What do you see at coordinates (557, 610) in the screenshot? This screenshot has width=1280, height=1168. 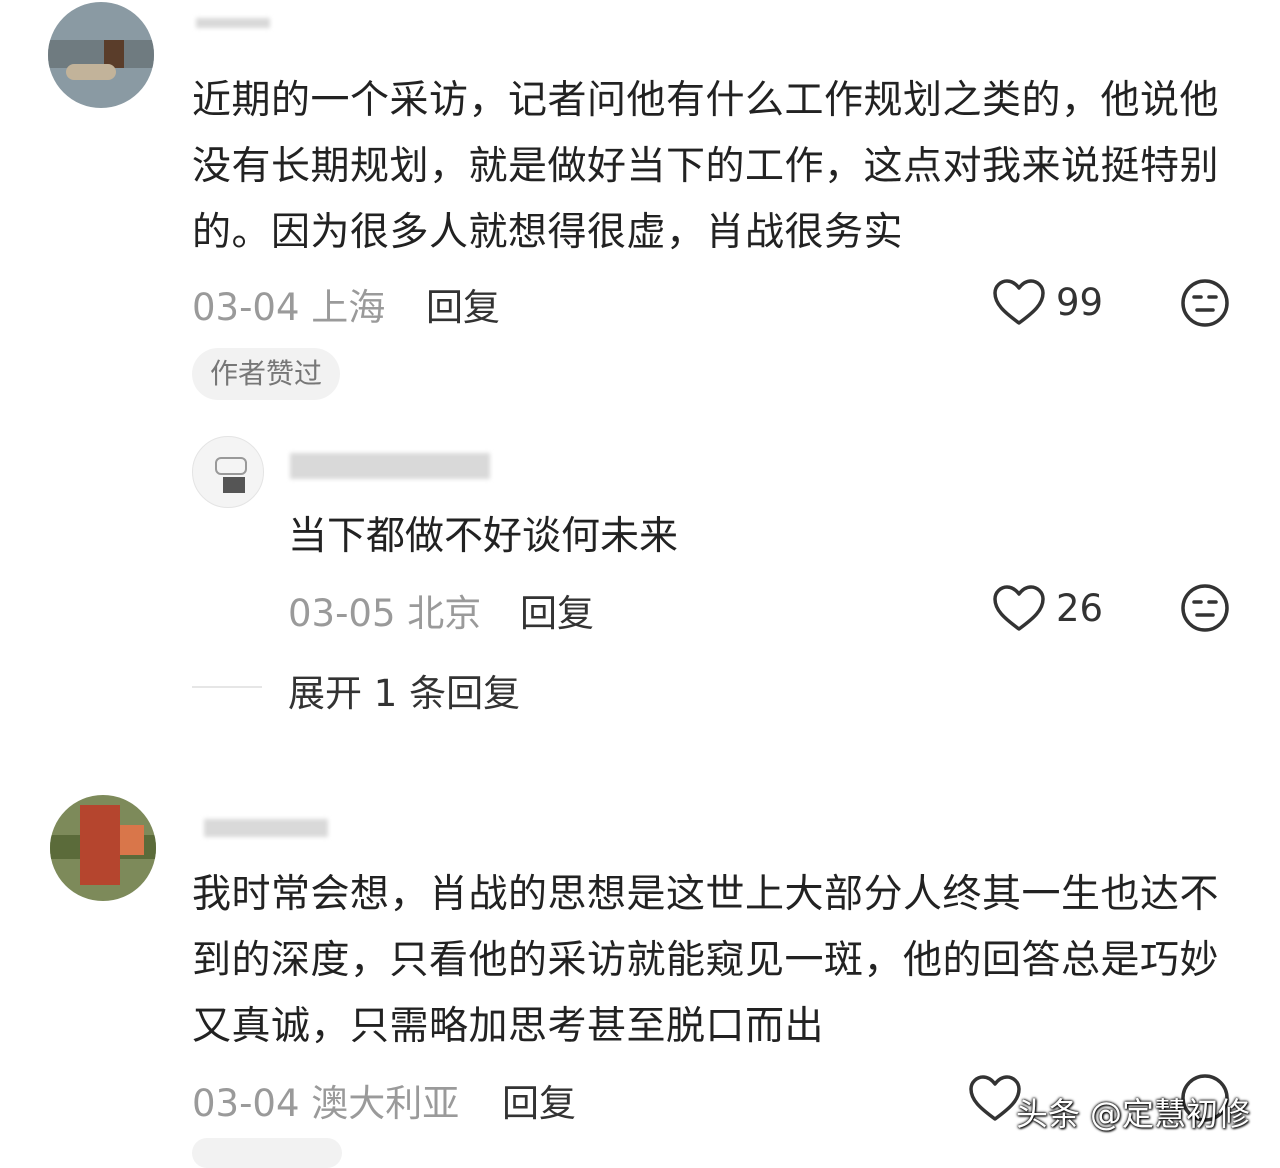 I see `reply-reply-button: 回复` at bounding box center [557, 610].